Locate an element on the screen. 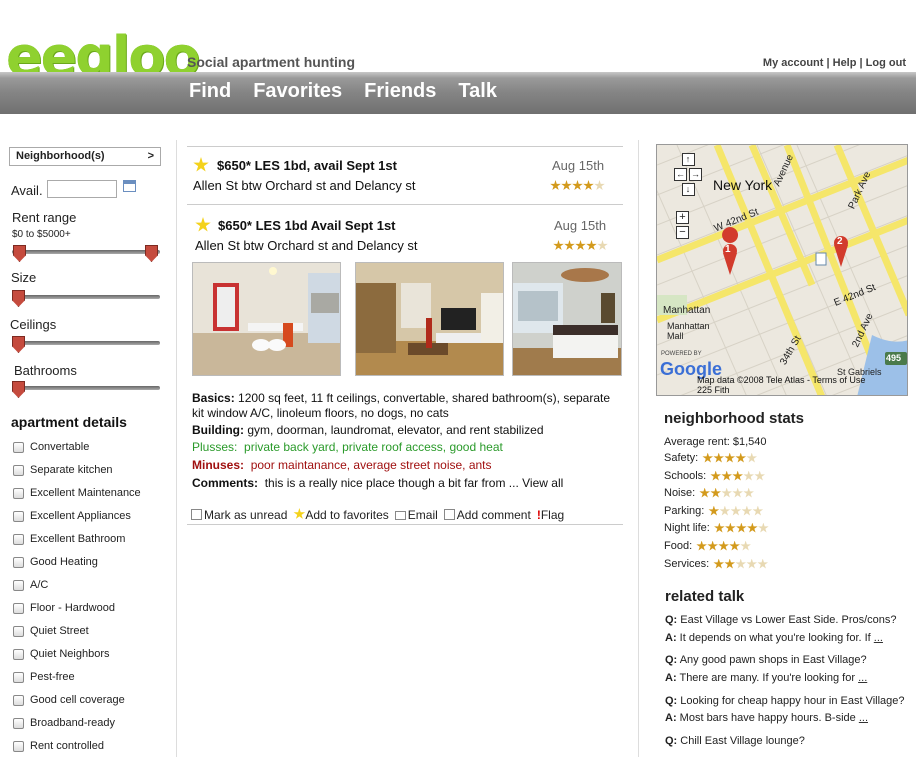  flag-button: !Flag is located at coordinates (550, 515).